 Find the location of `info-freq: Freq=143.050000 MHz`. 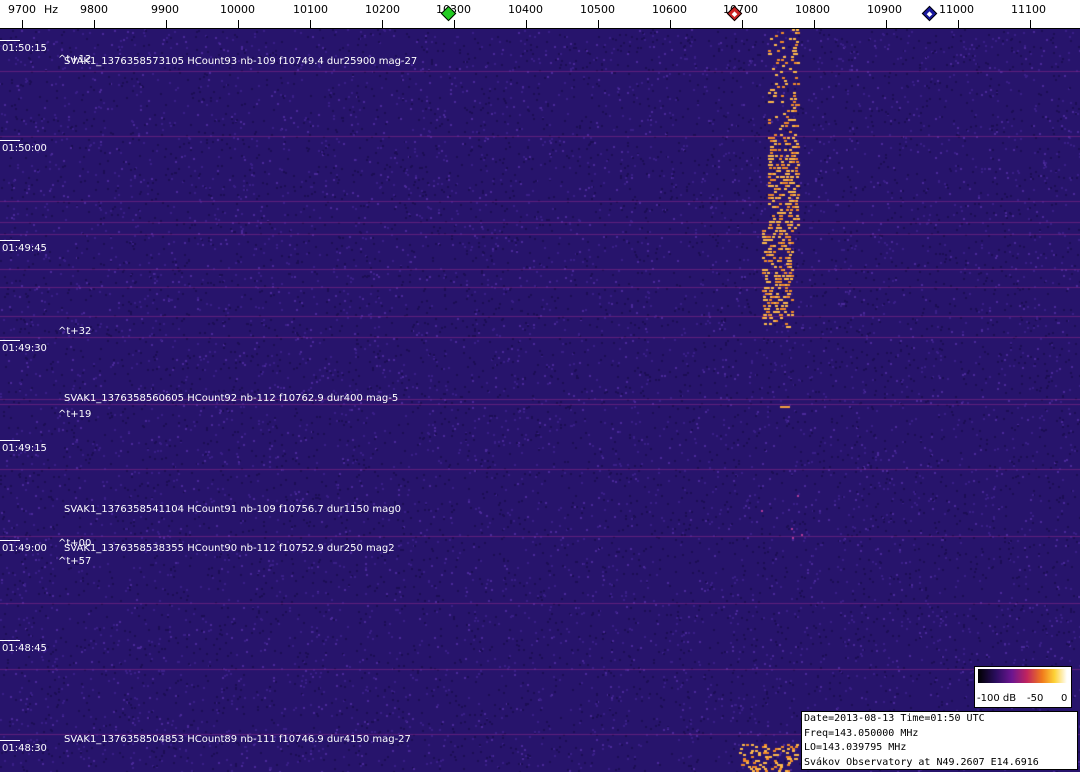

info-freq: Freq=143.050000 MHz is located at coordinates (861, 733).